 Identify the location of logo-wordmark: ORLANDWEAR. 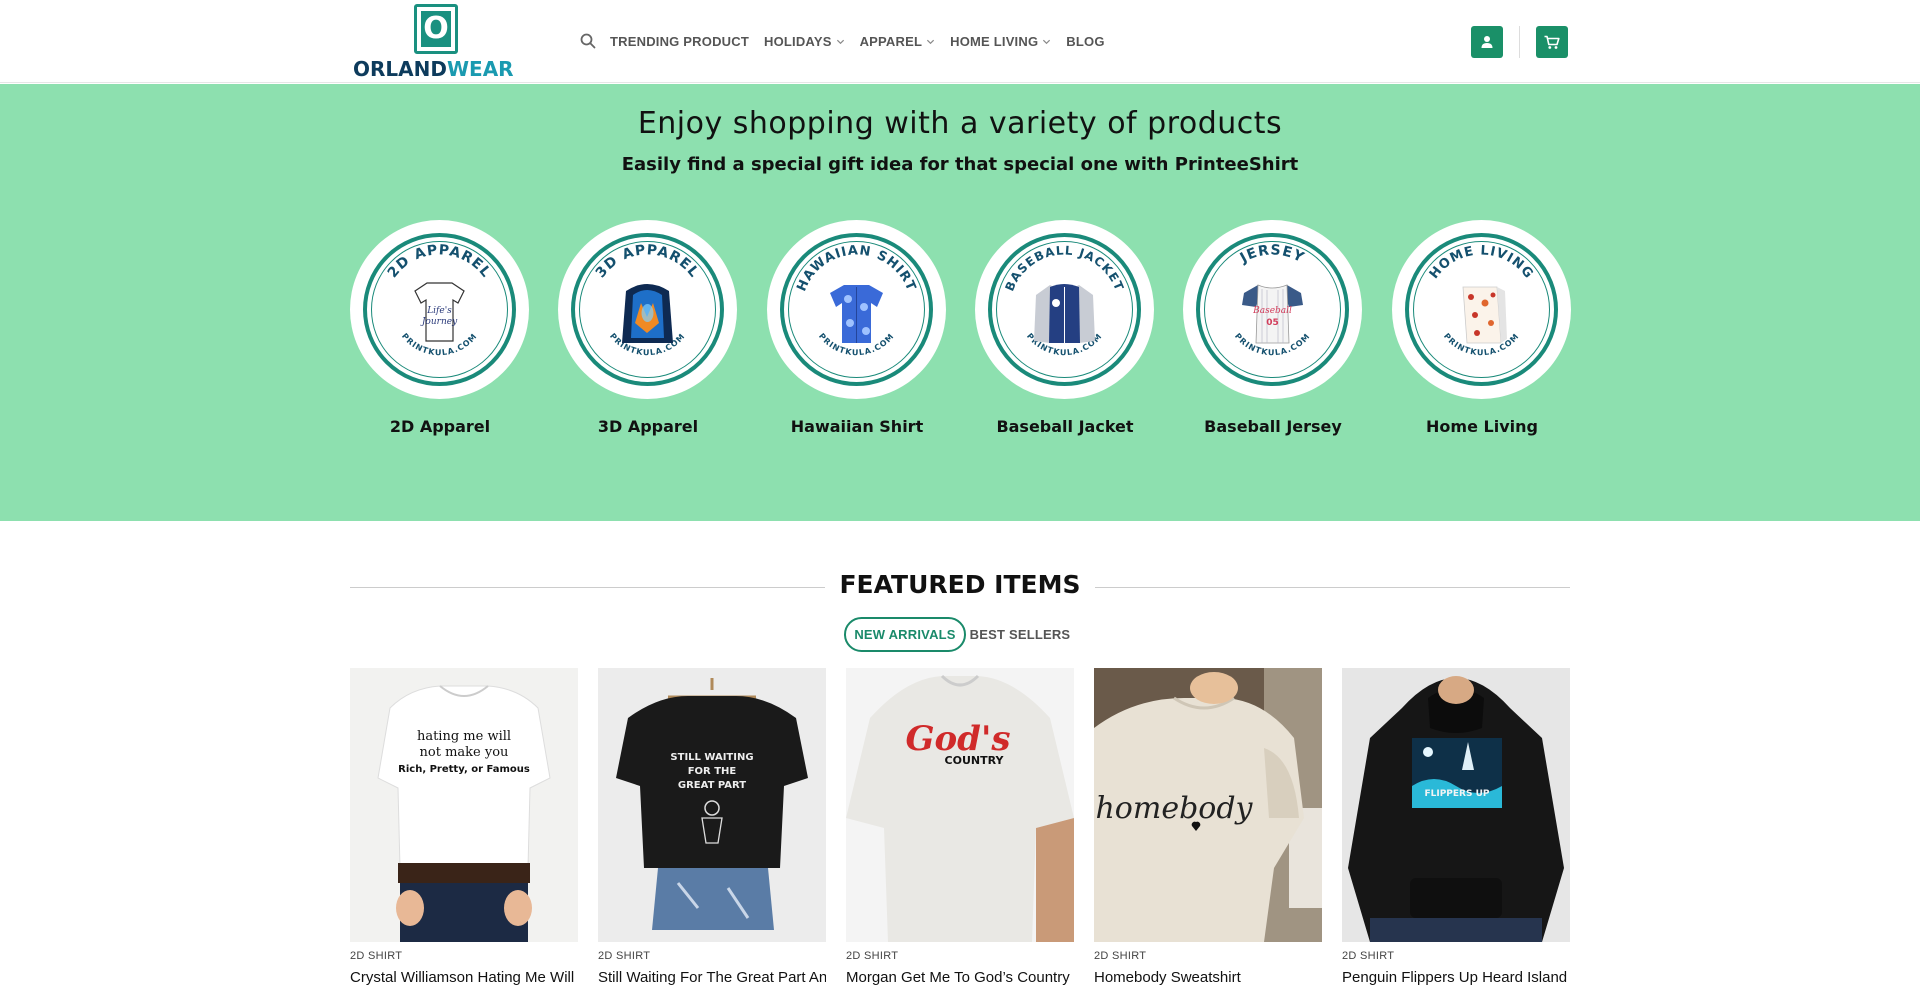
(433, 69).